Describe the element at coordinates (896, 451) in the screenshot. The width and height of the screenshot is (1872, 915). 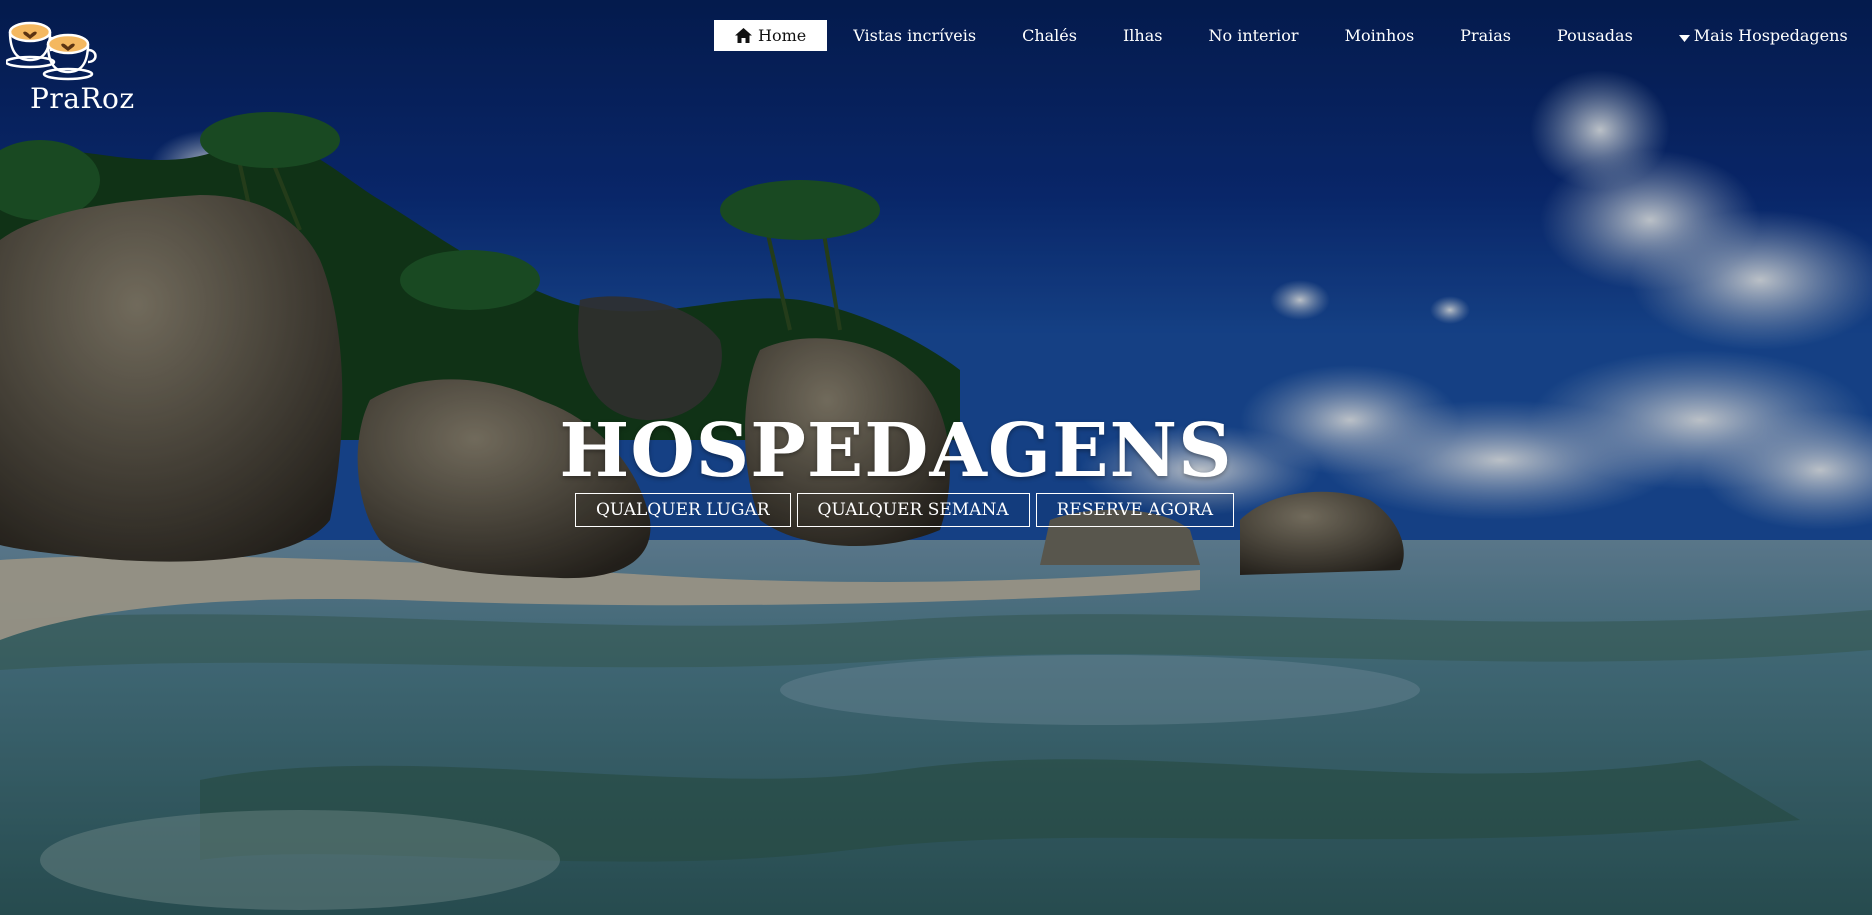
I see `hero-title: HOSPEDAGENS` at that location.